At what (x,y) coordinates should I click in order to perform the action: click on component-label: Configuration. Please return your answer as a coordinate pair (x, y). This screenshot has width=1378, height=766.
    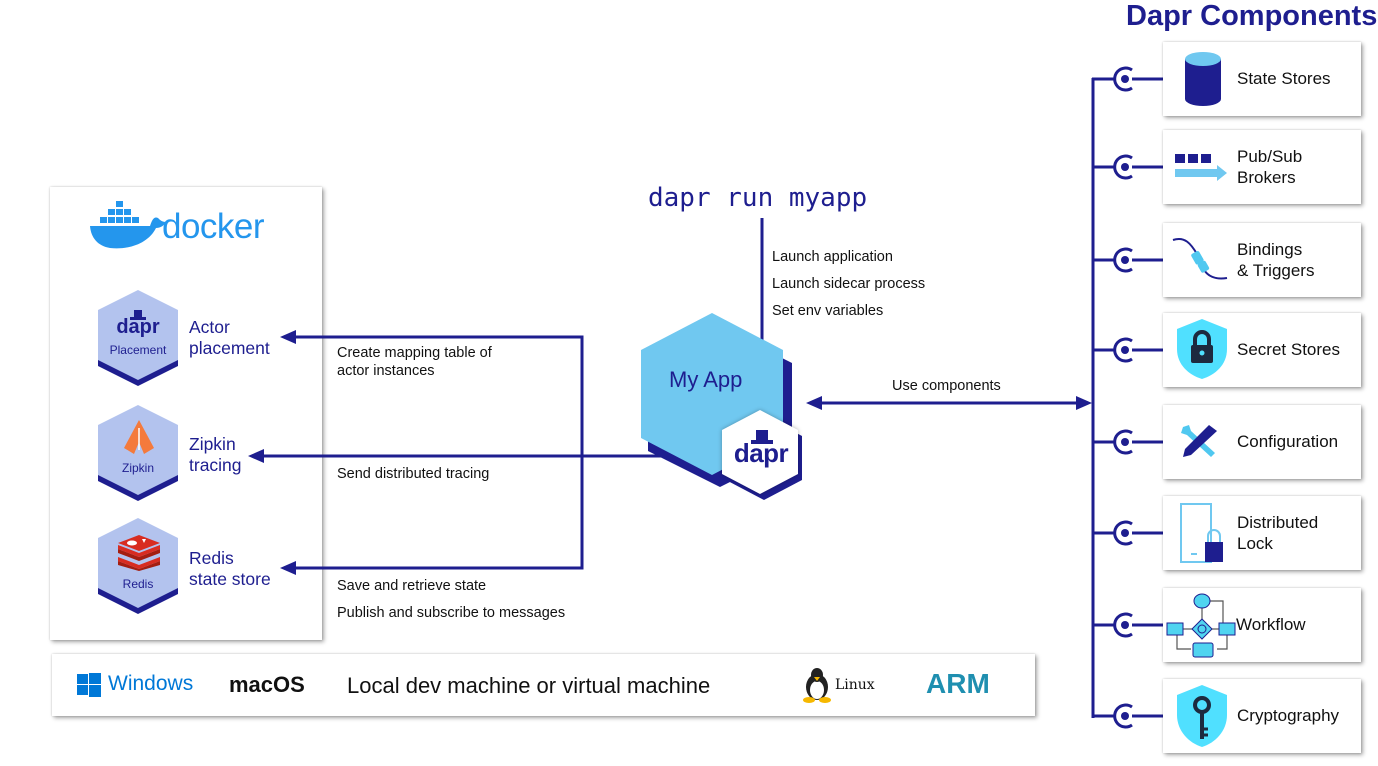
    Looking at the image, I should click on (1287, 441).